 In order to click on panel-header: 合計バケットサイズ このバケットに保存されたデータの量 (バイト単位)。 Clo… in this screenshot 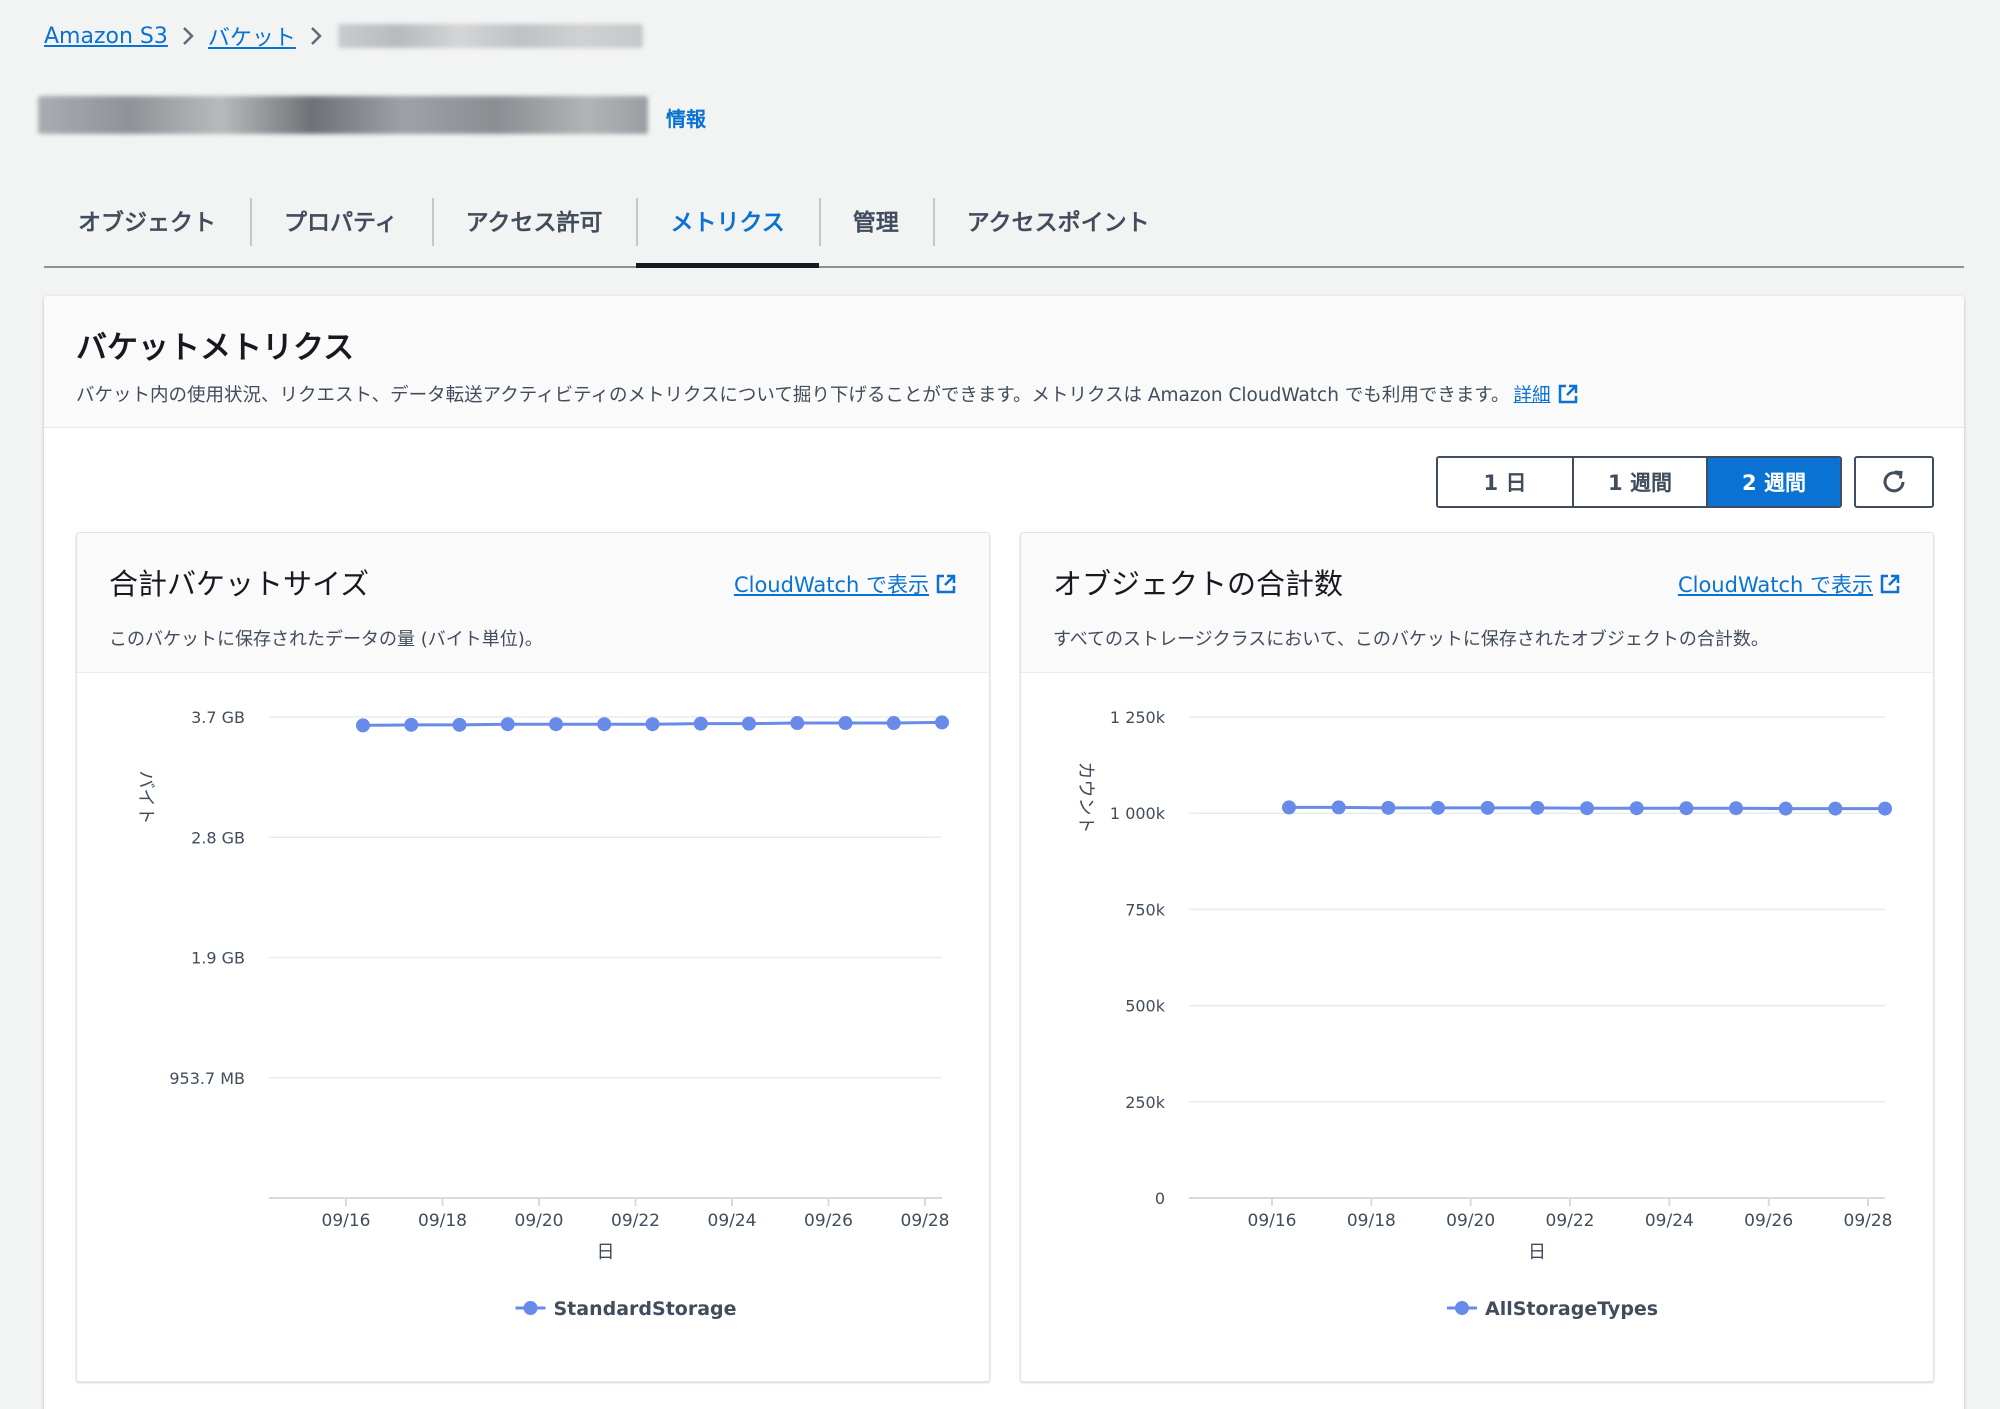, I will do `click(533, 603)`.